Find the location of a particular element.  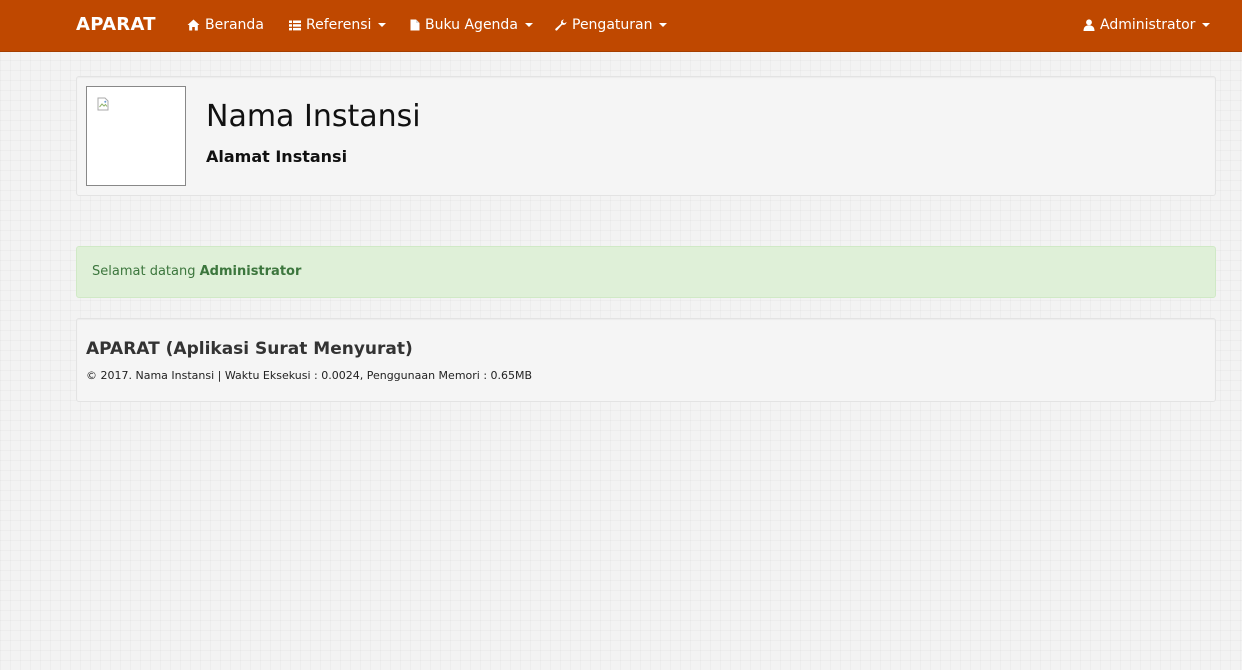

welcome-message: Selamat datang Administrator is located at coordinates (196, 271).